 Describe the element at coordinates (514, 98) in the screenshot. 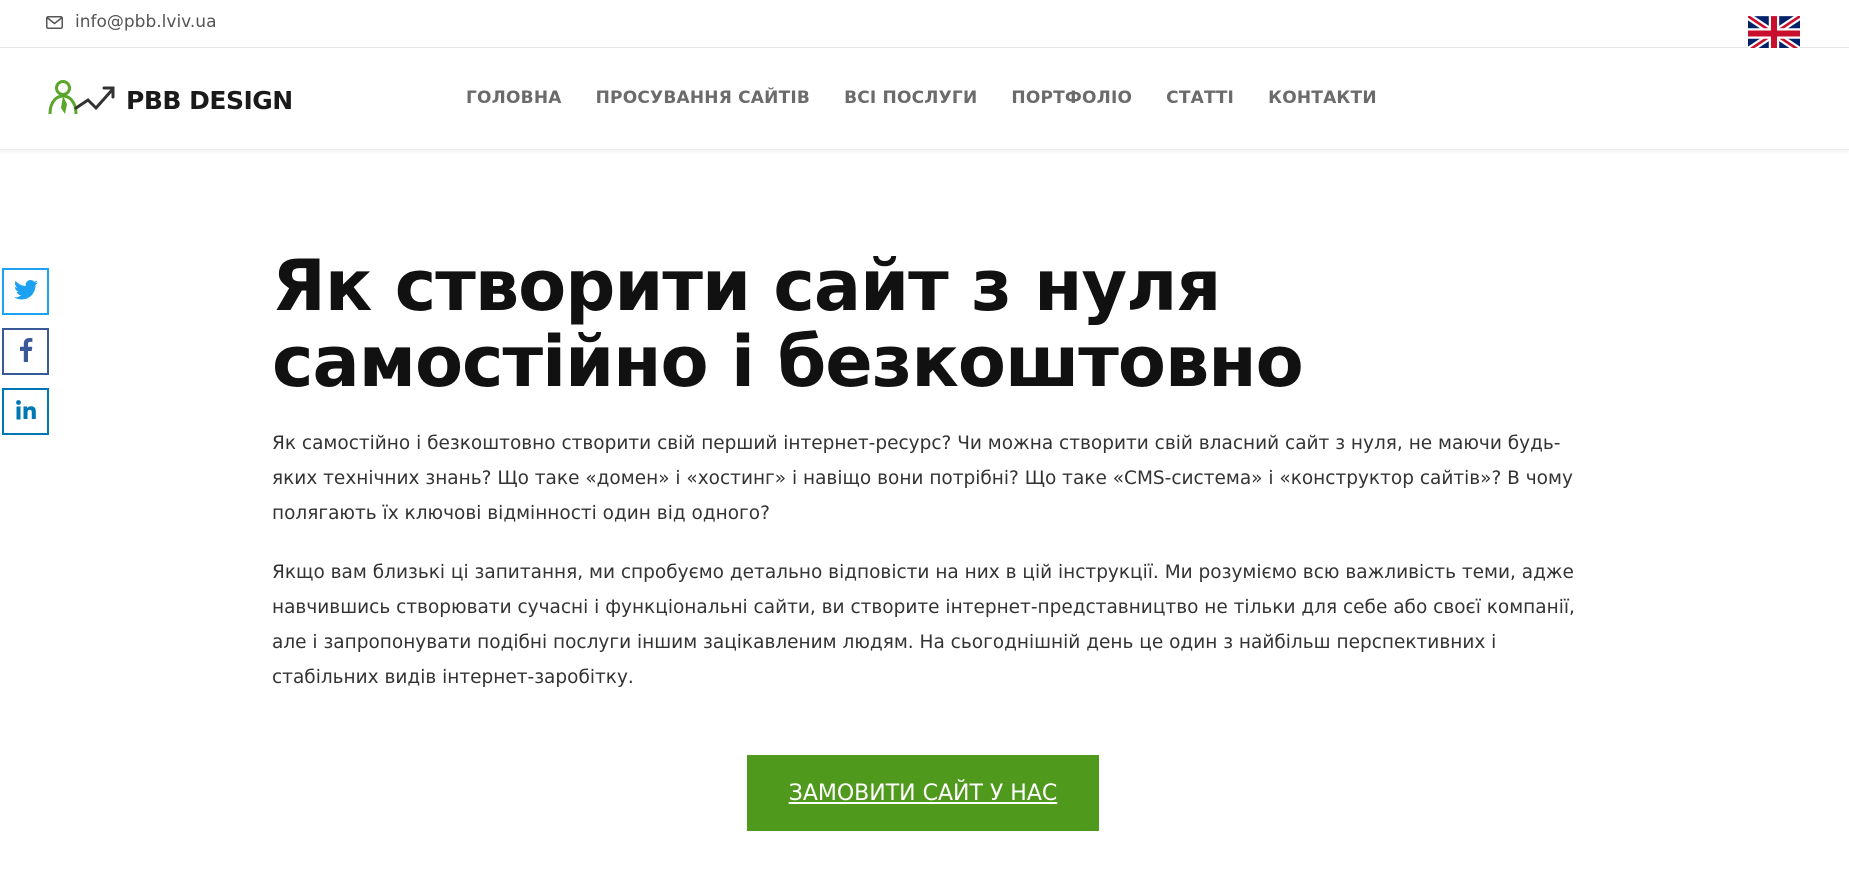

I see `nav-item-home: ГОЛОВНА` at that location.